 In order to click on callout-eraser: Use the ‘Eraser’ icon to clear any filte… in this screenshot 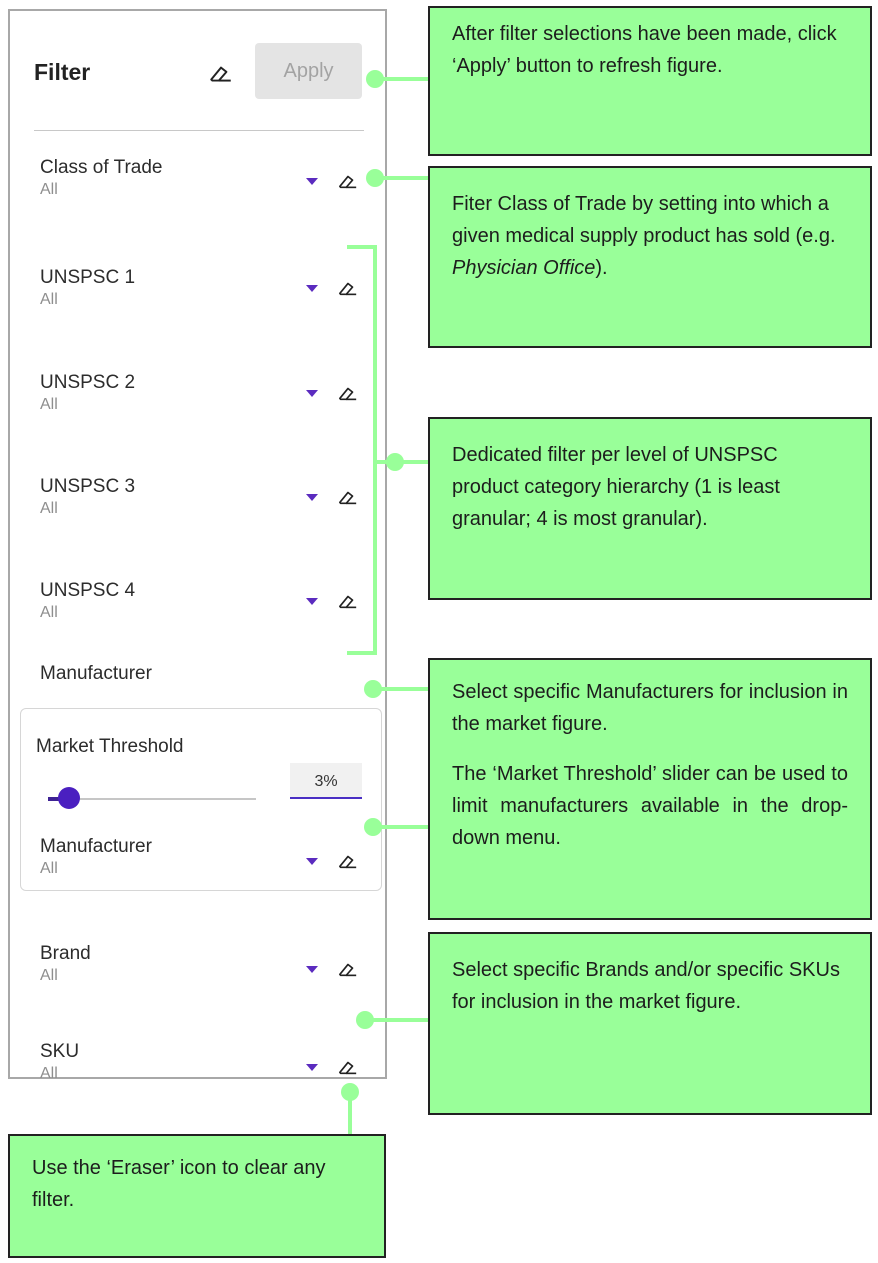, I will do `click(197, 1196)`.